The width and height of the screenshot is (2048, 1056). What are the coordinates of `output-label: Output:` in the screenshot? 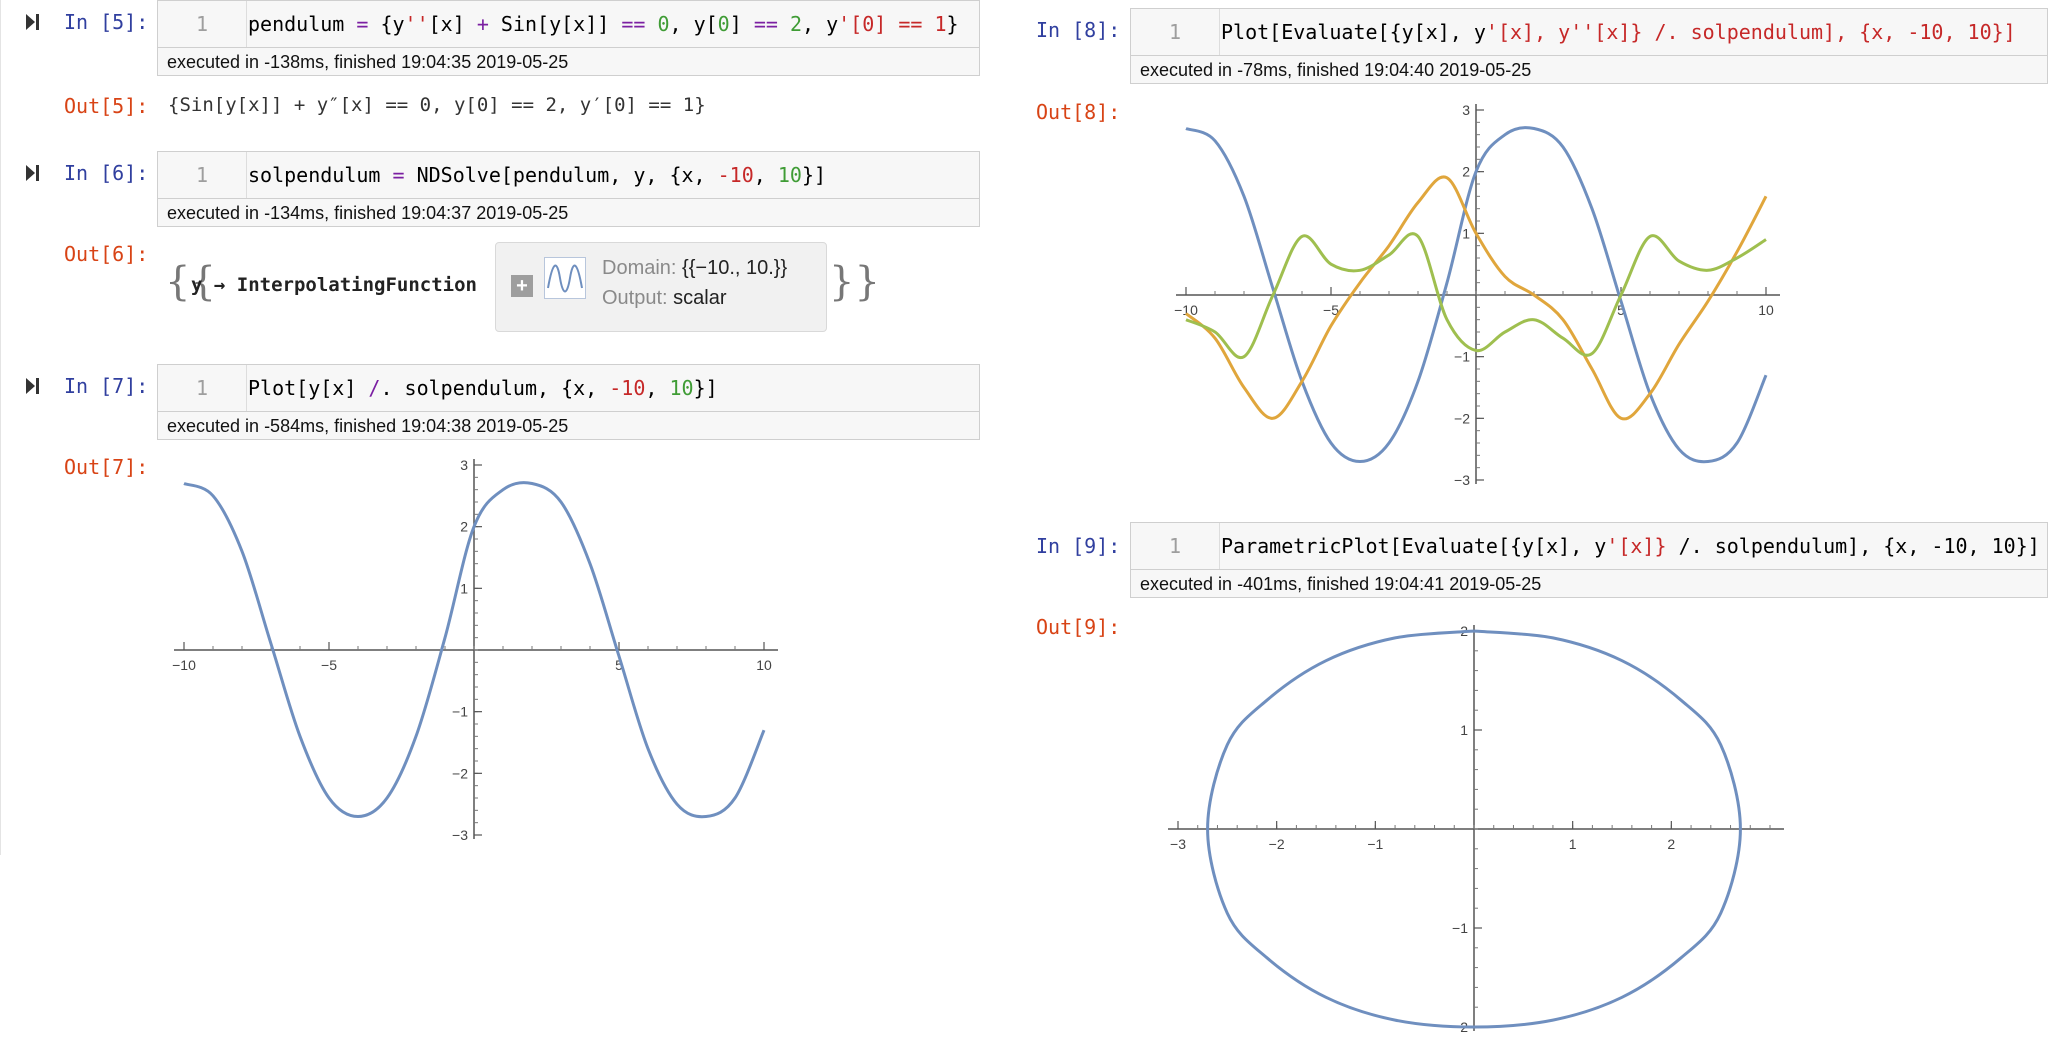 It's located at (635, 298).